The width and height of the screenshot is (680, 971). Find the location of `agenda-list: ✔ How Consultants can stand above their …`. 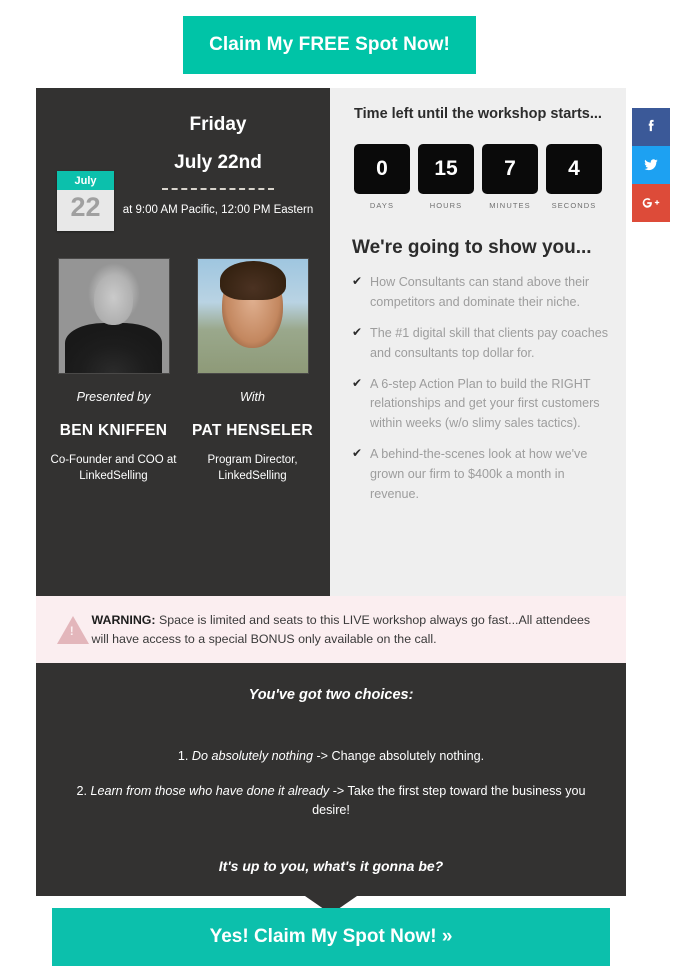

agenda-list: ✔ How Consultants can stand above their … is located at coordinates (480, 389).